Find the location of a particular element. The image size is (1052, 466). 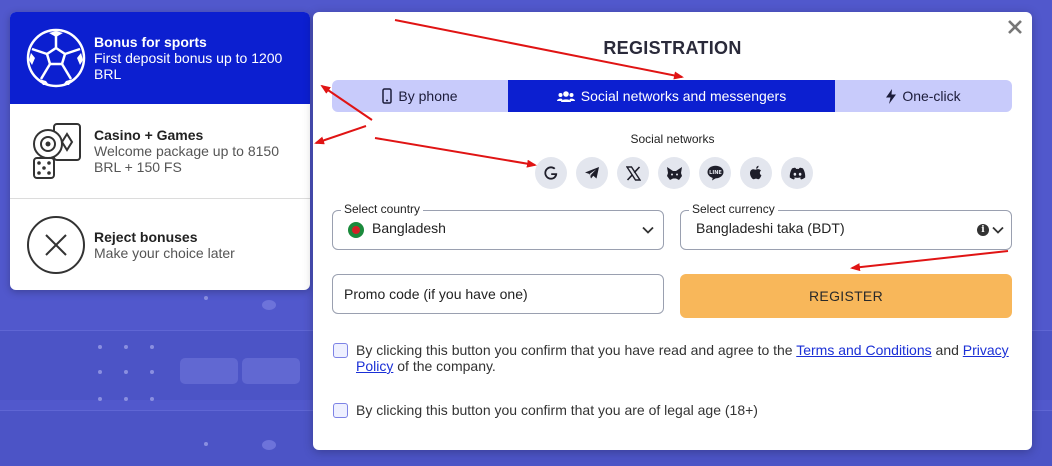

currency-select: Select currency Bangladeshi taka (BDT) i is located at coordinates (846, 226).